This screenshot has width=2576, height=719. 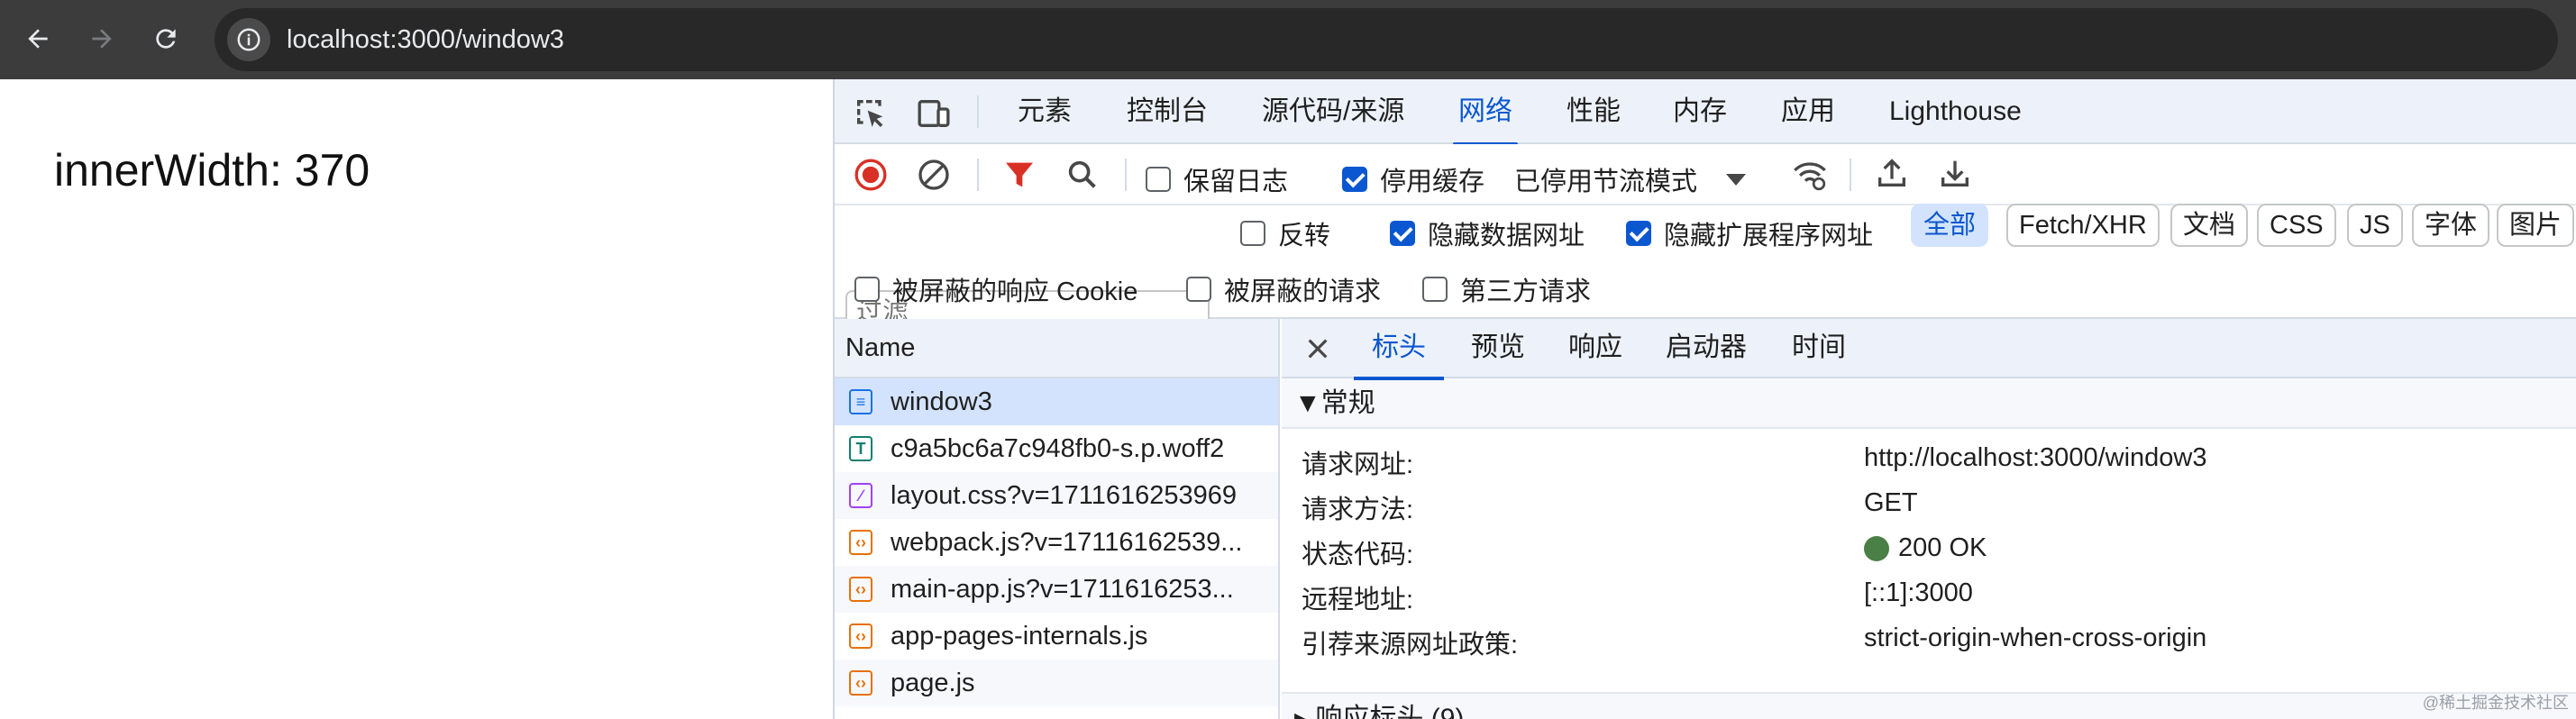 I want to click on field-key: 状态代码:, so click(x=1358, y=555).